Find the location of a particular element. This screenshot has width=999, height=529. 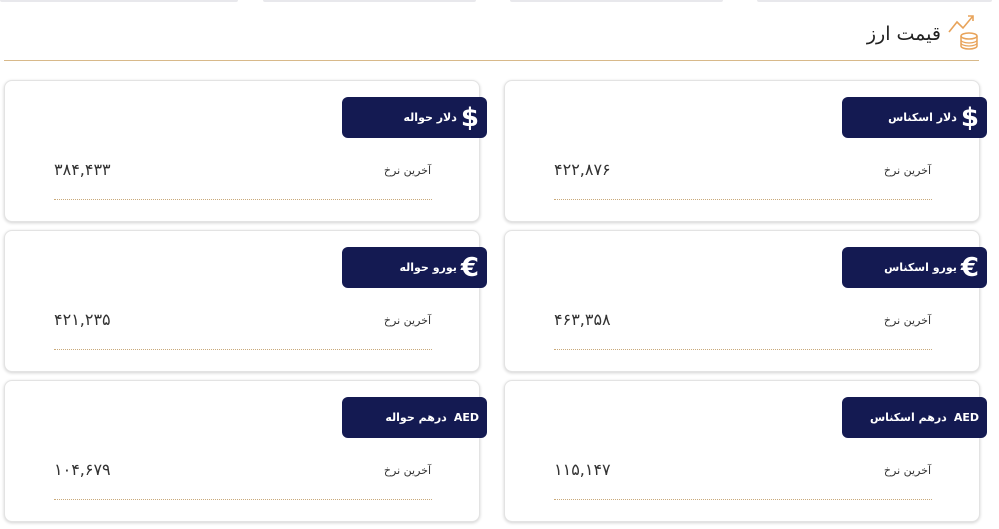

currency-title: یورو اسکناس is located at coordinates (920, 267).